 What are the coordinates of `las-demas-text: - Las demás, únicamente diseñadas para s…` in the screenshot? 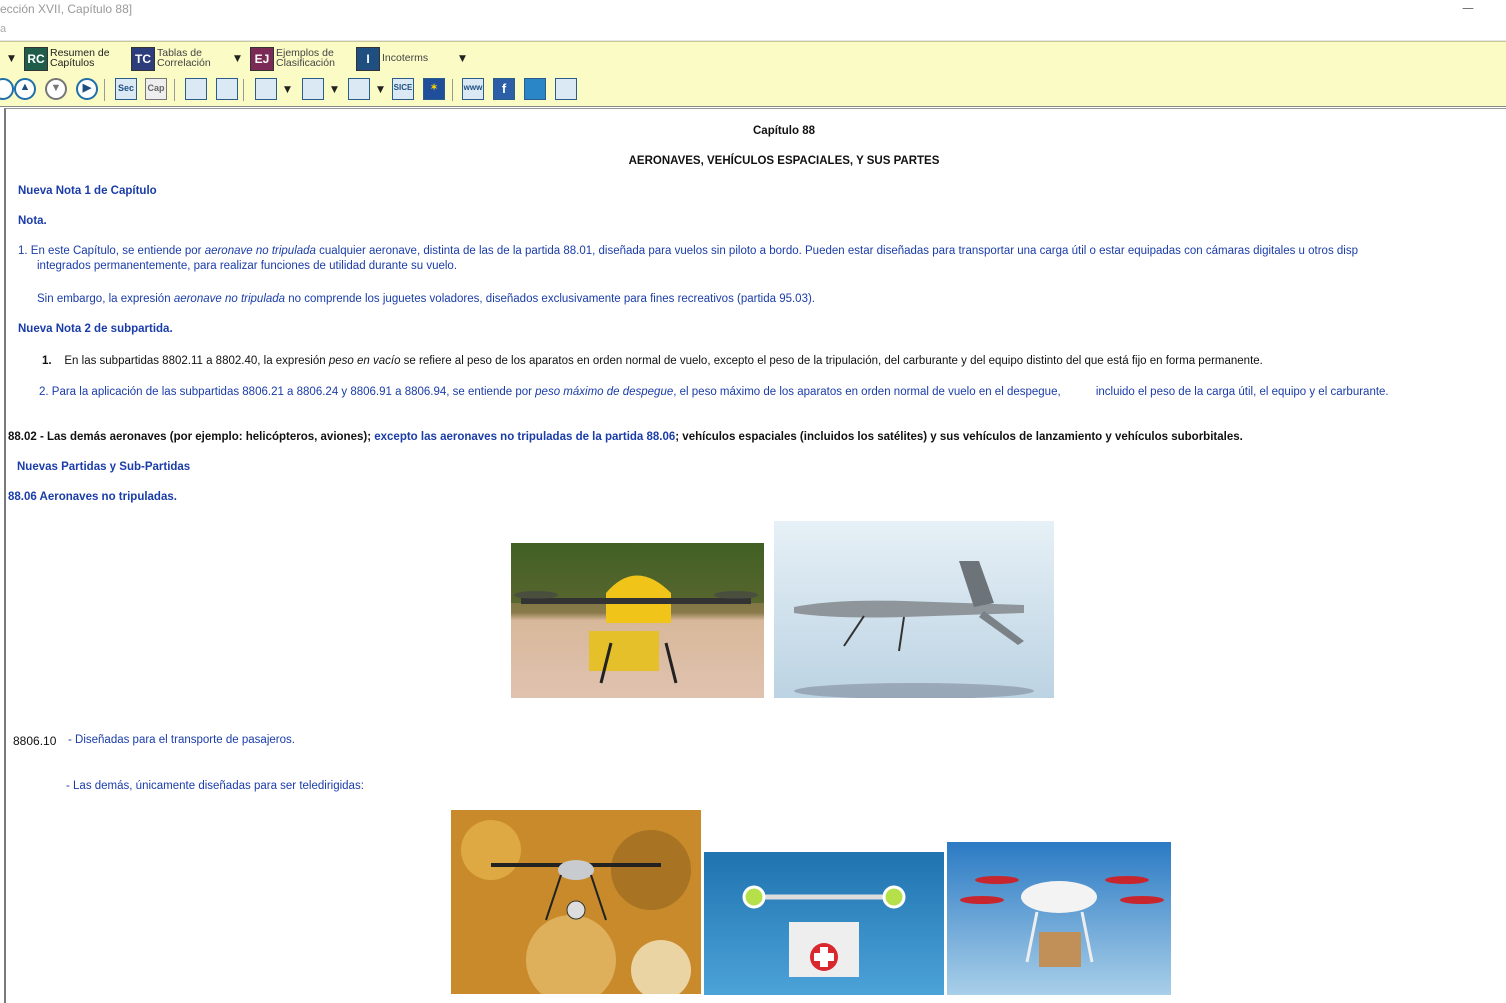 It's located at (215, 786).